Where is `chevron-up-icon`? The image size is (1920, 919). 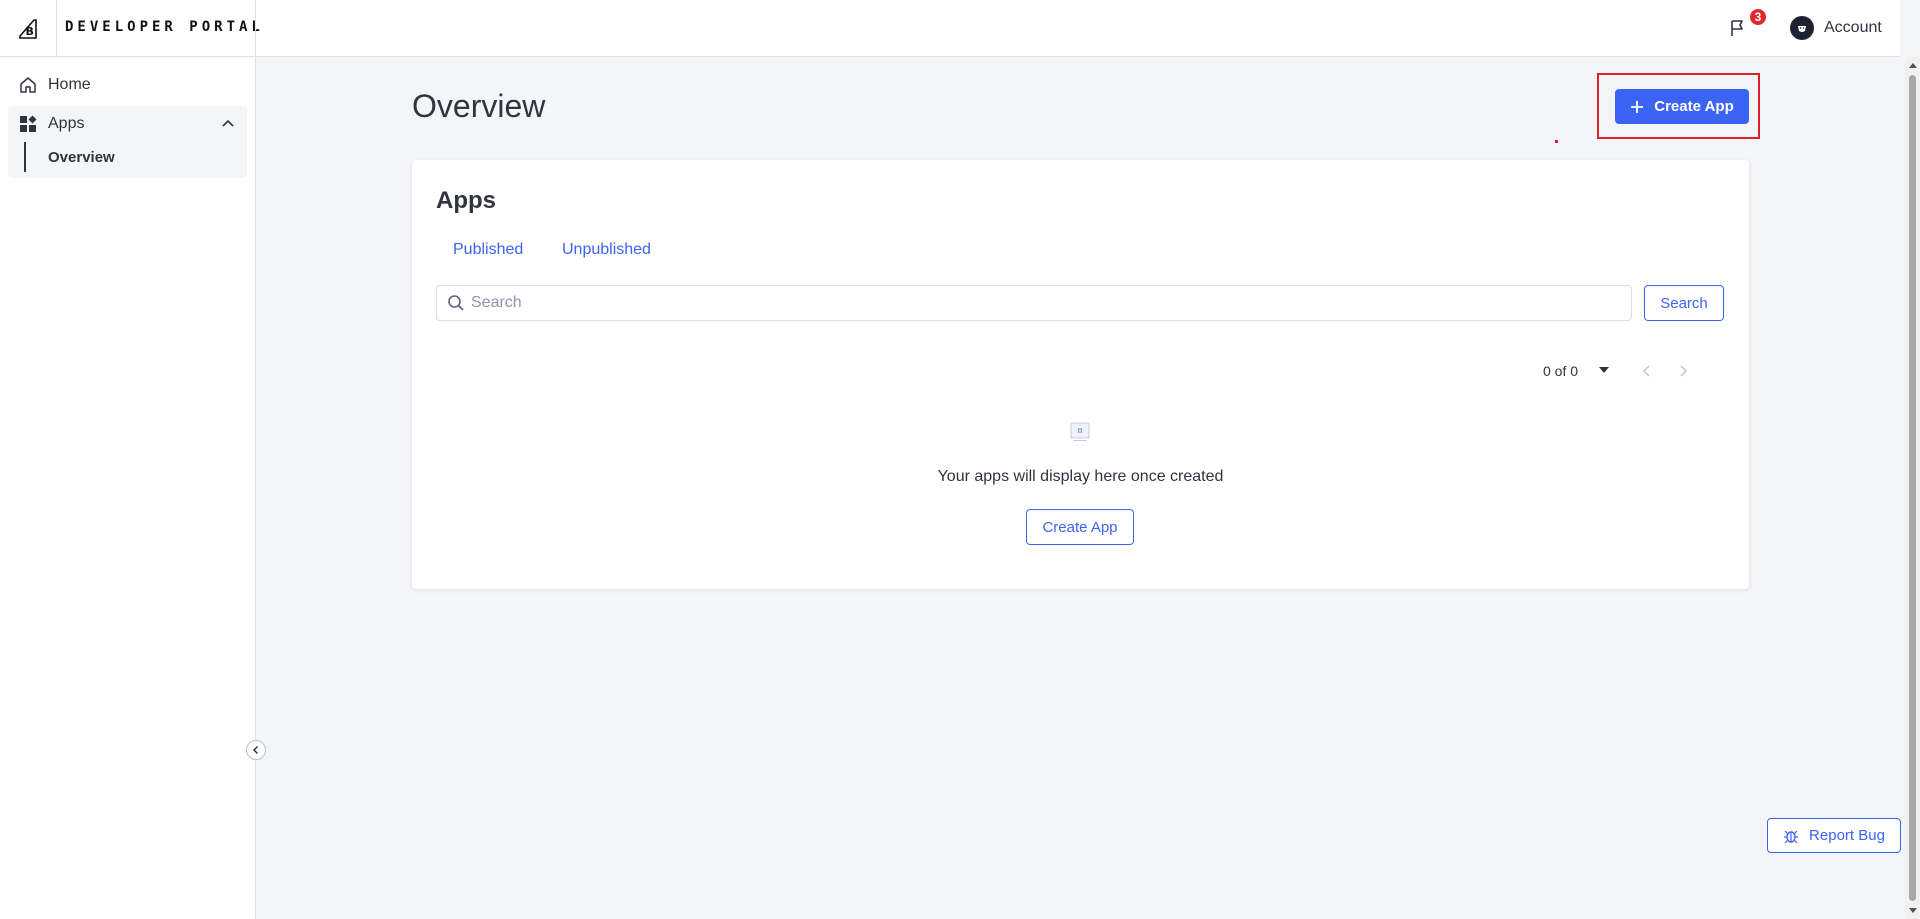
chevron-up-icon is located at coordinates (228, 125).